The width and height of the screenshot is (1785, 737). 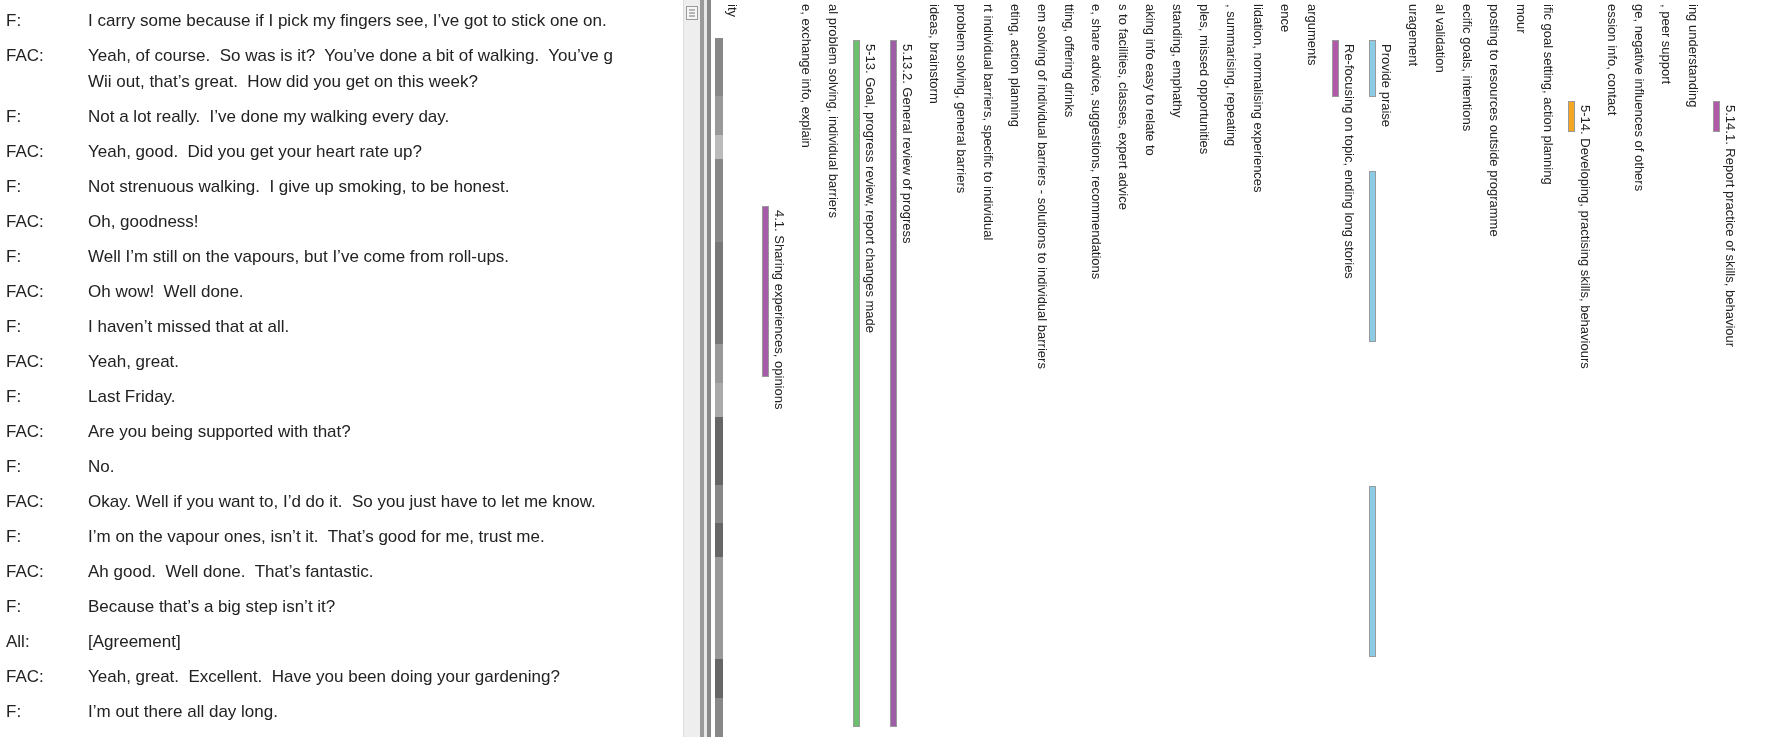 What do you see at coordinates (1440, 38) in the screenshot?
I see `code-label: al validation` at bounding box center [1440, 38].